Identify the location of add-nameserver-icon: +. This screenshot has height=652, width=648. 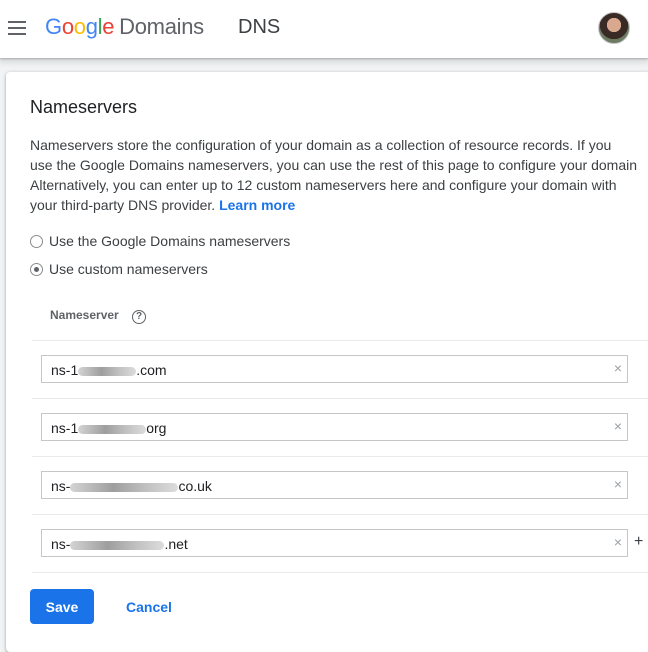
(638, 542).